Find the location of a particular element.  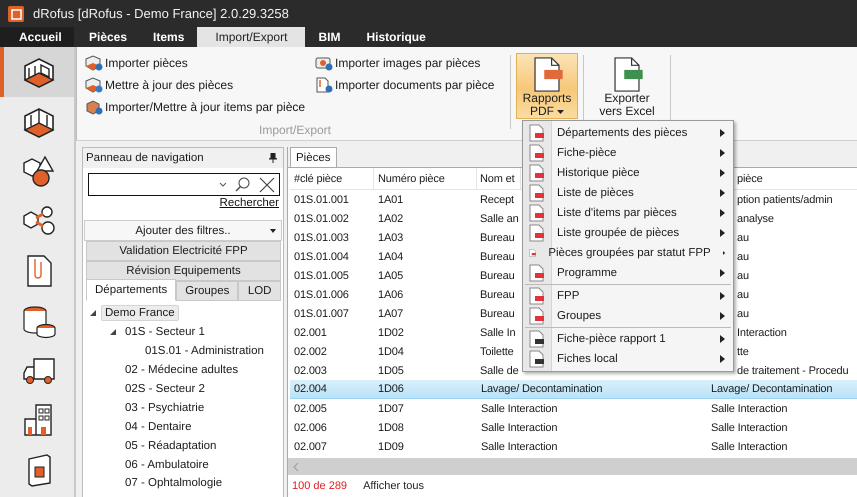

table-cell: 1D06 is located at coordinates (425, 389).